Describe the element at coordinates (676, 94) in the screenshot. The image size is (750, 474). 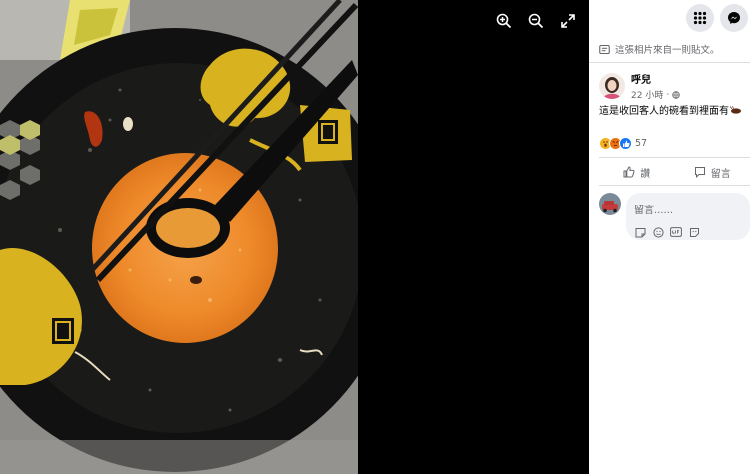
I see `globe-icon` at that location.